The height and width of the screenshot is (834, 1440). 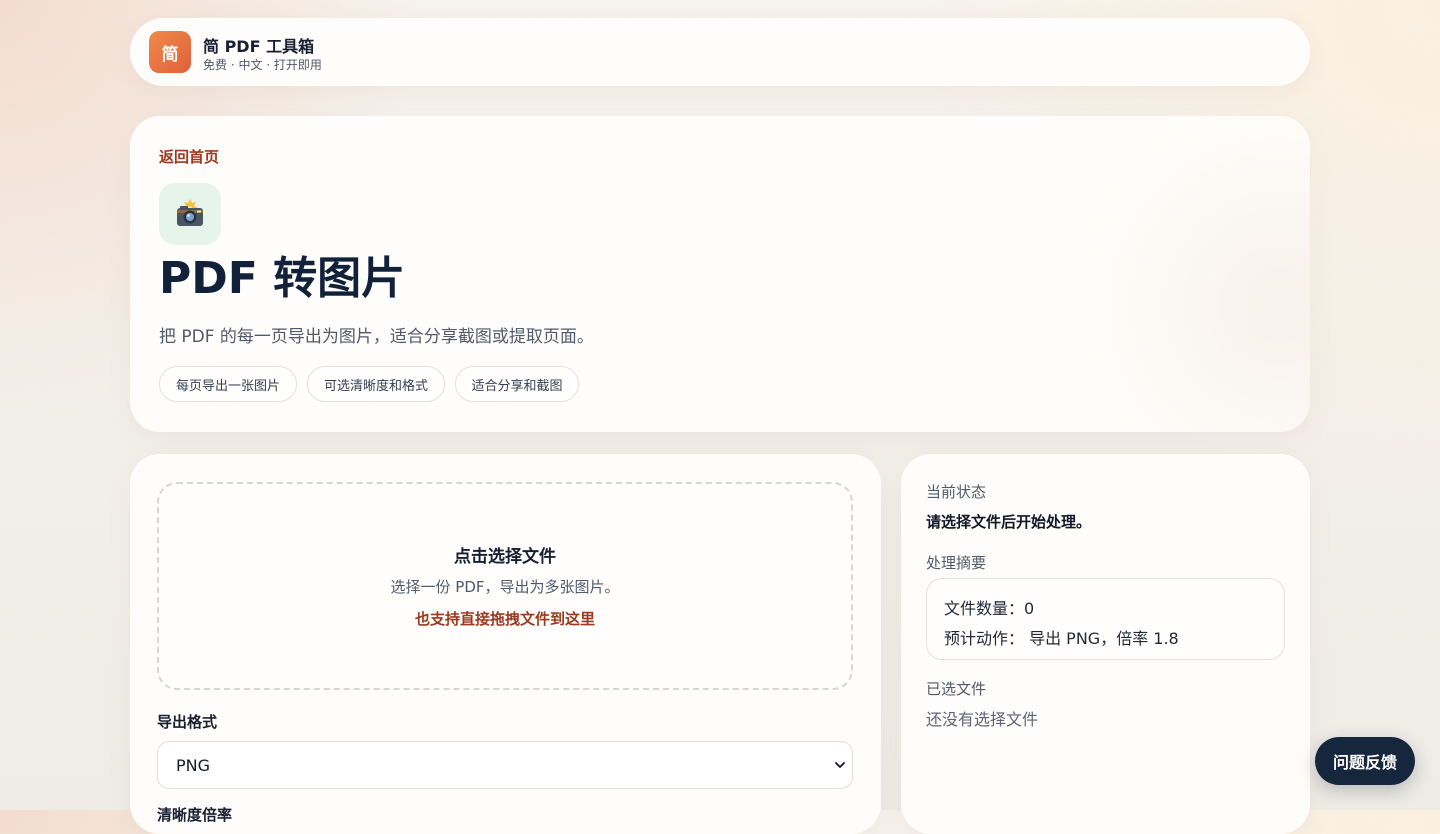 What do you see at coordinates (1061, 638) in the screenshot?
I see `summary-planned-action: 预计动作： 导出 PNG，倍率 1.8` at bounding box center [1061, 638].